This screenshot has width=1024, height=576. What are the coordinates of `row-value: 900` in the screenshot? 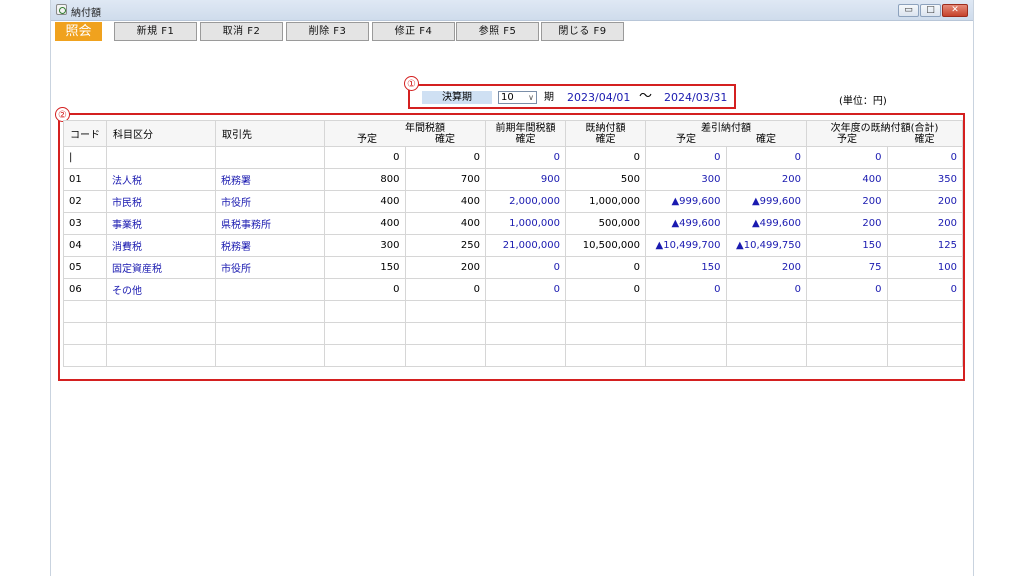 It's located at (525, 179).